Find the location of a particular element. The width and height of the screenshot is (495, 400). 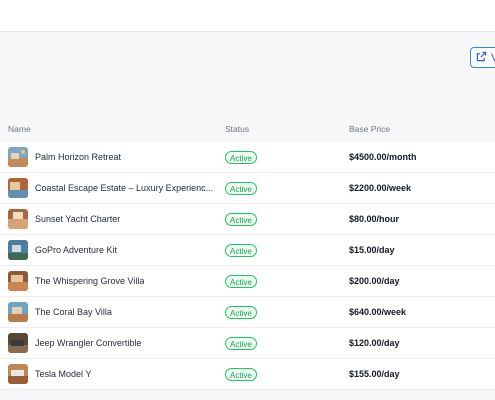

base-price: $4500.00/month is located at coordinates (383, 157).